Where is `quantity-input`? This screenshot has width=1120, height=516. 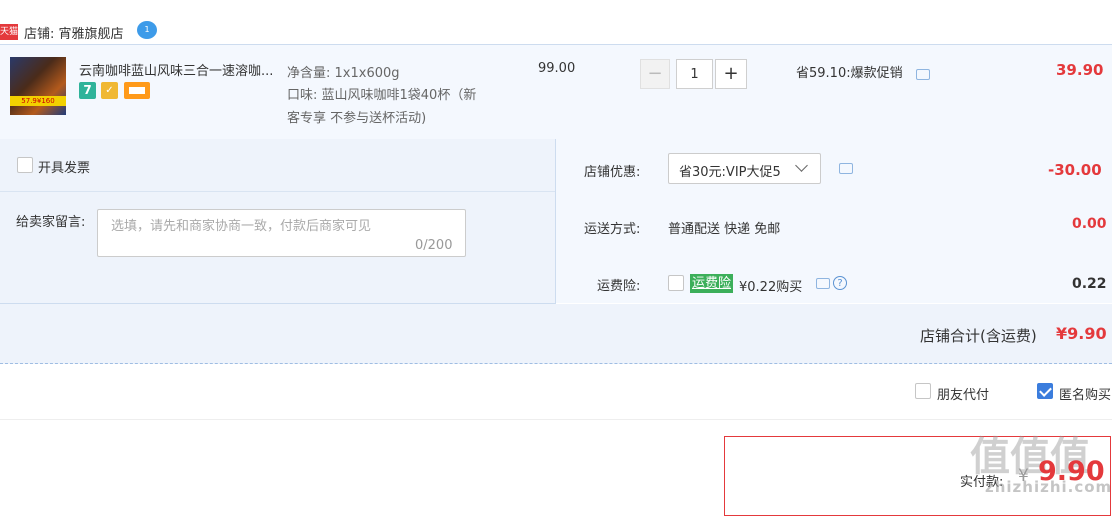
quantity-input is located at coordinates (694, 74).